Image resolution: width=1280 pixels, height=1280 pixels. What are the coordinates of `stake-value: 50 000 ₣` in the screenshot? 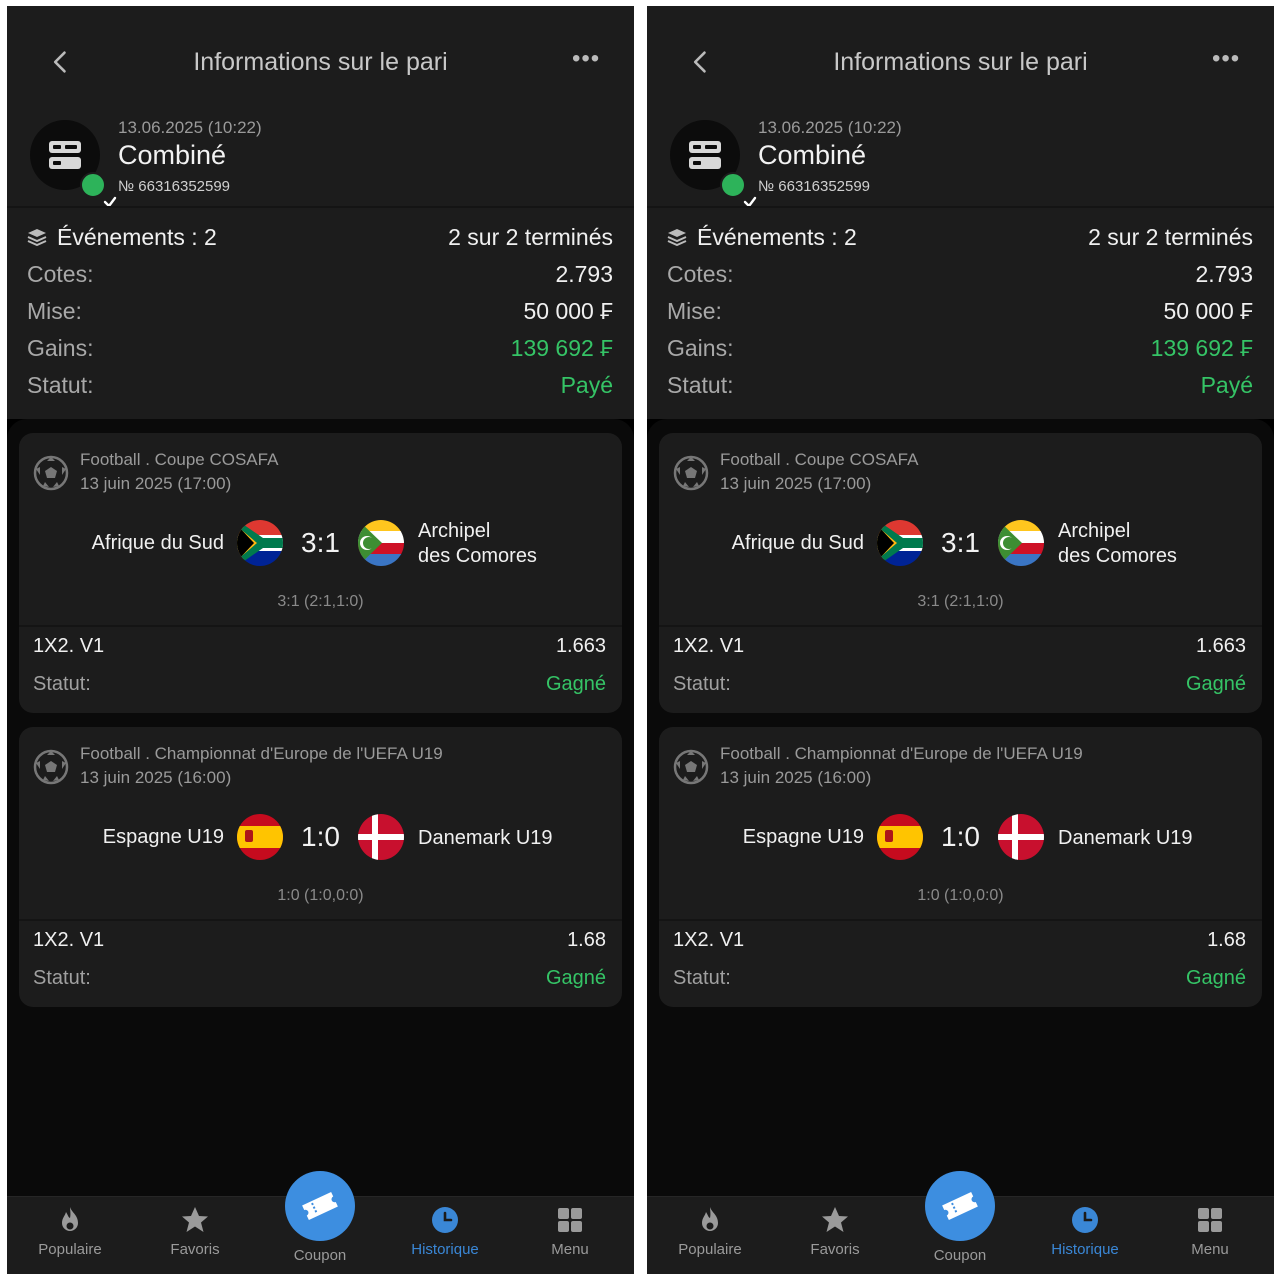 It's located at (568, 311).